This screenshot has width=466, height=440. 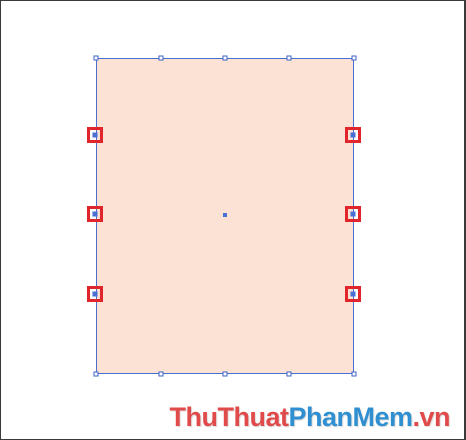 I want to click on watermark-logo: ThuThuatPhanMem.vn, so click(x=309, y=417).